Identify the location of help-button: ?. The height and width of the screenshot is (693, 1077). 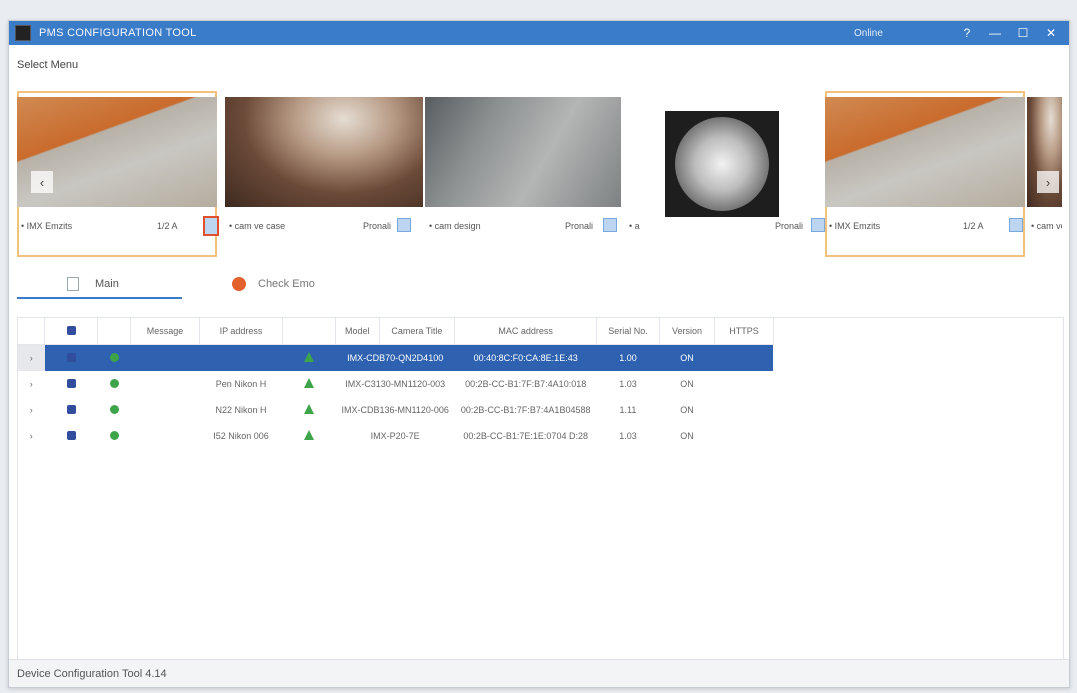
(967, 33).